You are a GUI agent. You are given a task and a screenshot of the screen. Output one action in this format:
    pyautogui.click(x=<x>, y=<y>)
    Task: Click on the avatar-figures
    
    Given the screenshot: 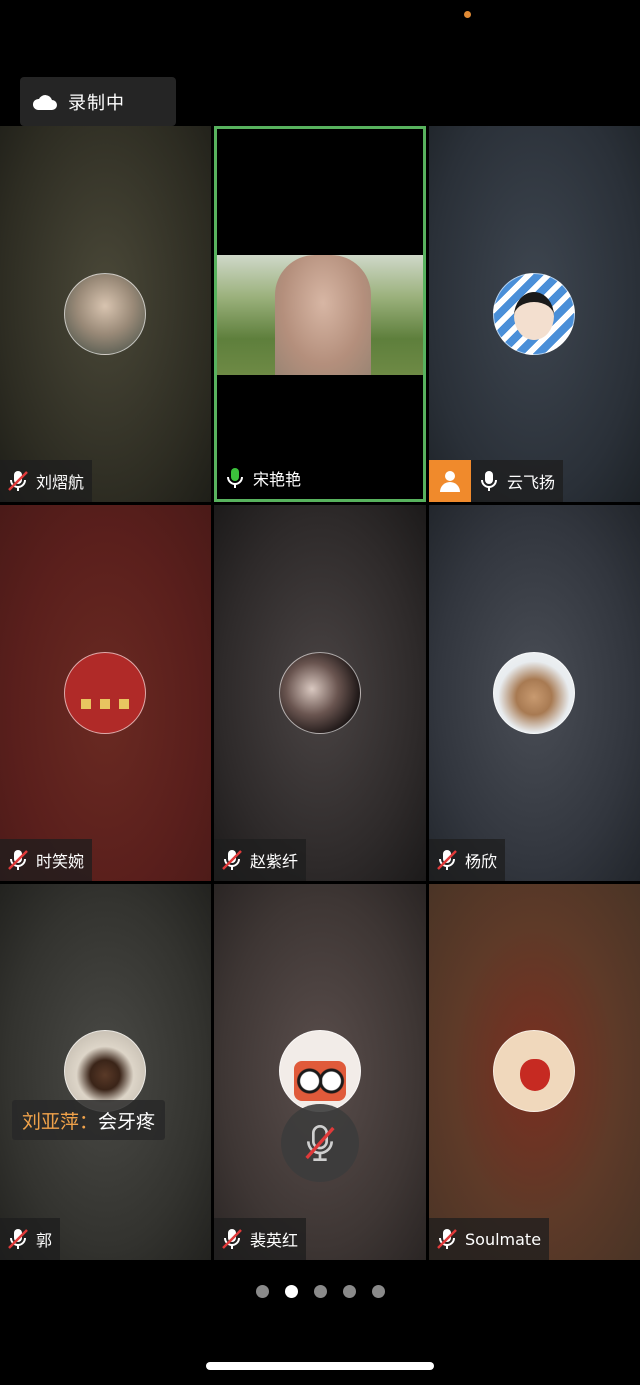 What is the action you would take?
    pyautogui.click(x=105, y=704)
    